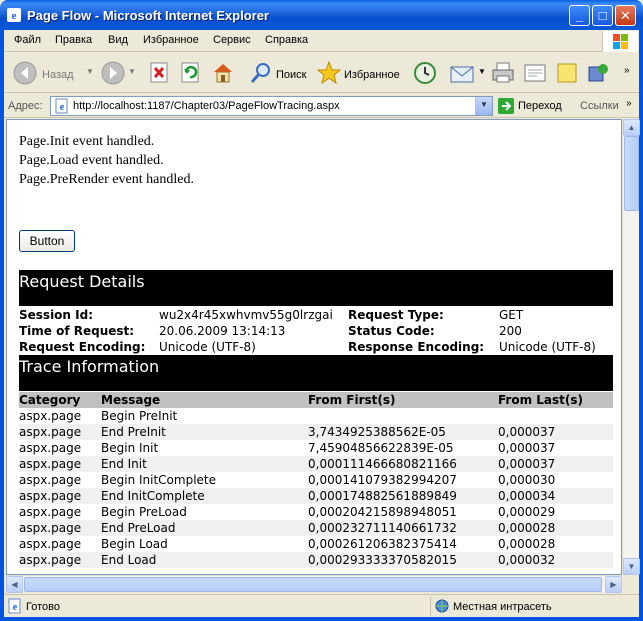 Image resolution: width=643 pixels, height=621 pixels. What do you see at coordinates (541, 106) in the screenshot?
I see `go-button: Переход` at bounding box center [541, 106].